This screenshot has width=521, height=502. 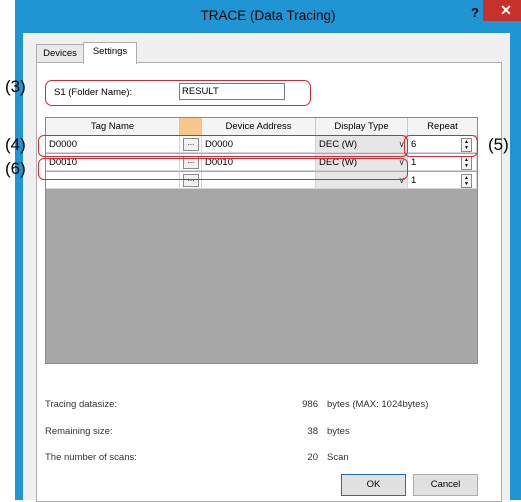 I want to click on ok-button: OK, so click(x=373, y=485).